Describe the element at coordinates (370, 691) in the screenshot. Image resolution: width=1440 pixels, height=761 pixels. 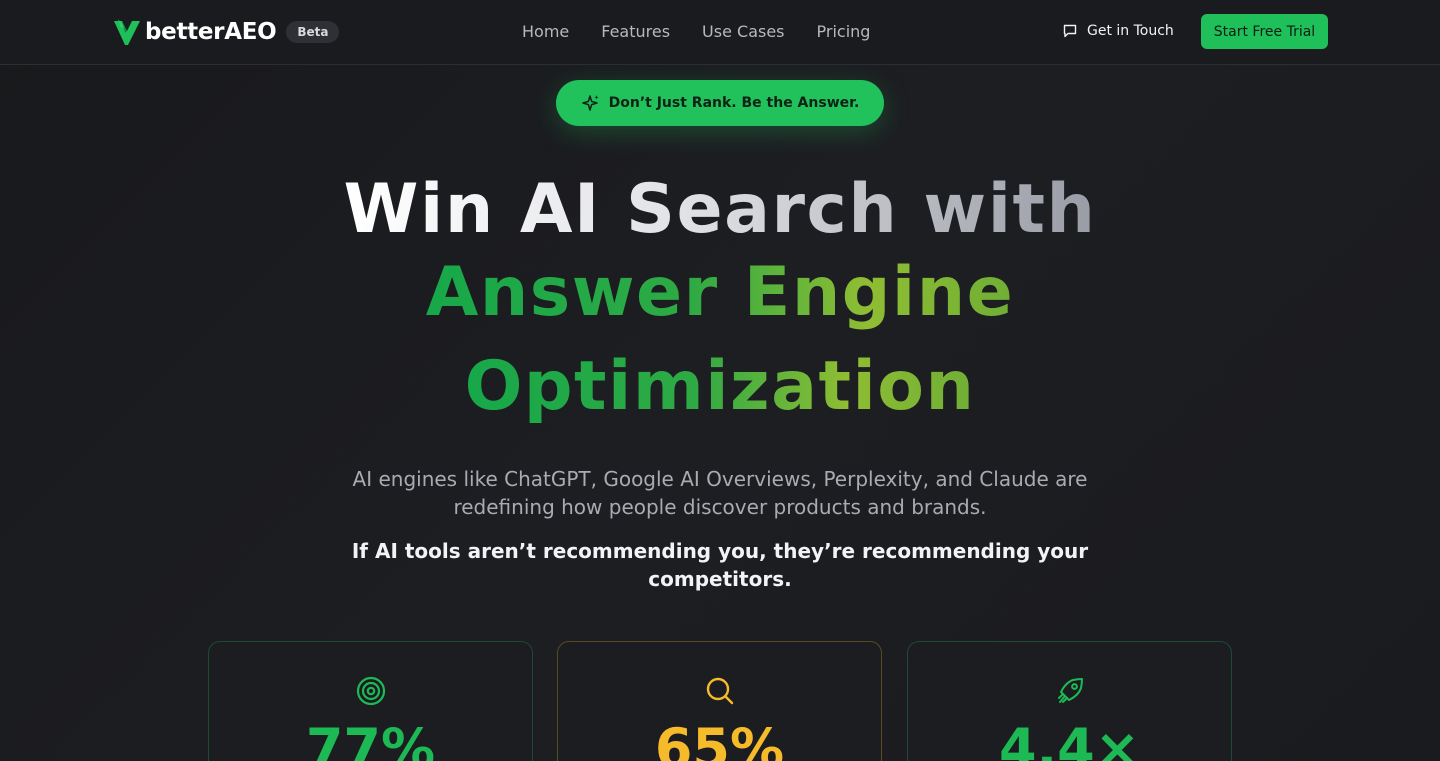
I see `target-icon` at that location.